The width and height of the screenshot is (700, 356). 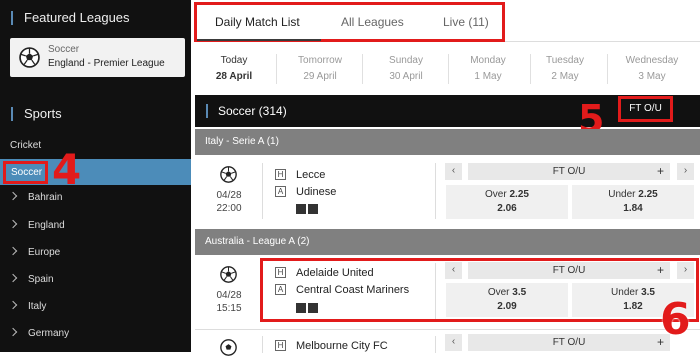 I want to click on sidebar-item-europe: Europe, so click(x=34, y=252).